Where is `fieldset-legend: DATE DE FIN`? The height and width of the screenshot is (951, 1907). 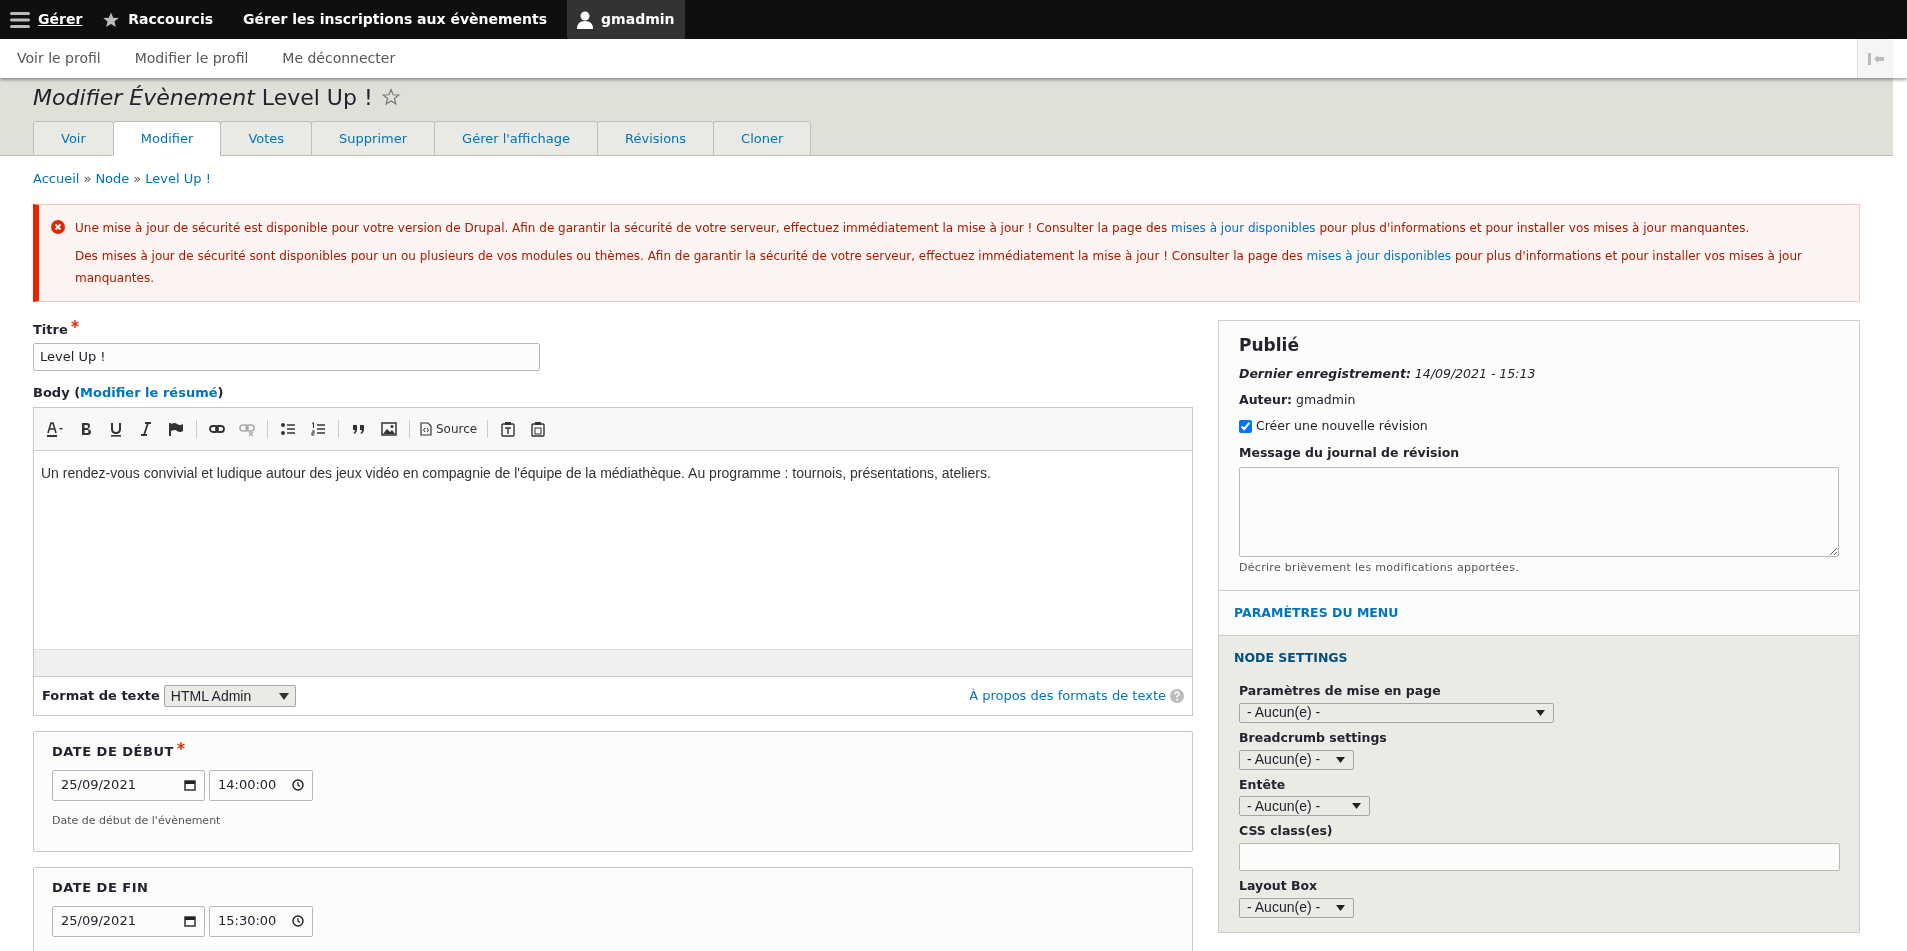 fieldset-legend: DATE DE FIN is located at coordinates (100, 888).